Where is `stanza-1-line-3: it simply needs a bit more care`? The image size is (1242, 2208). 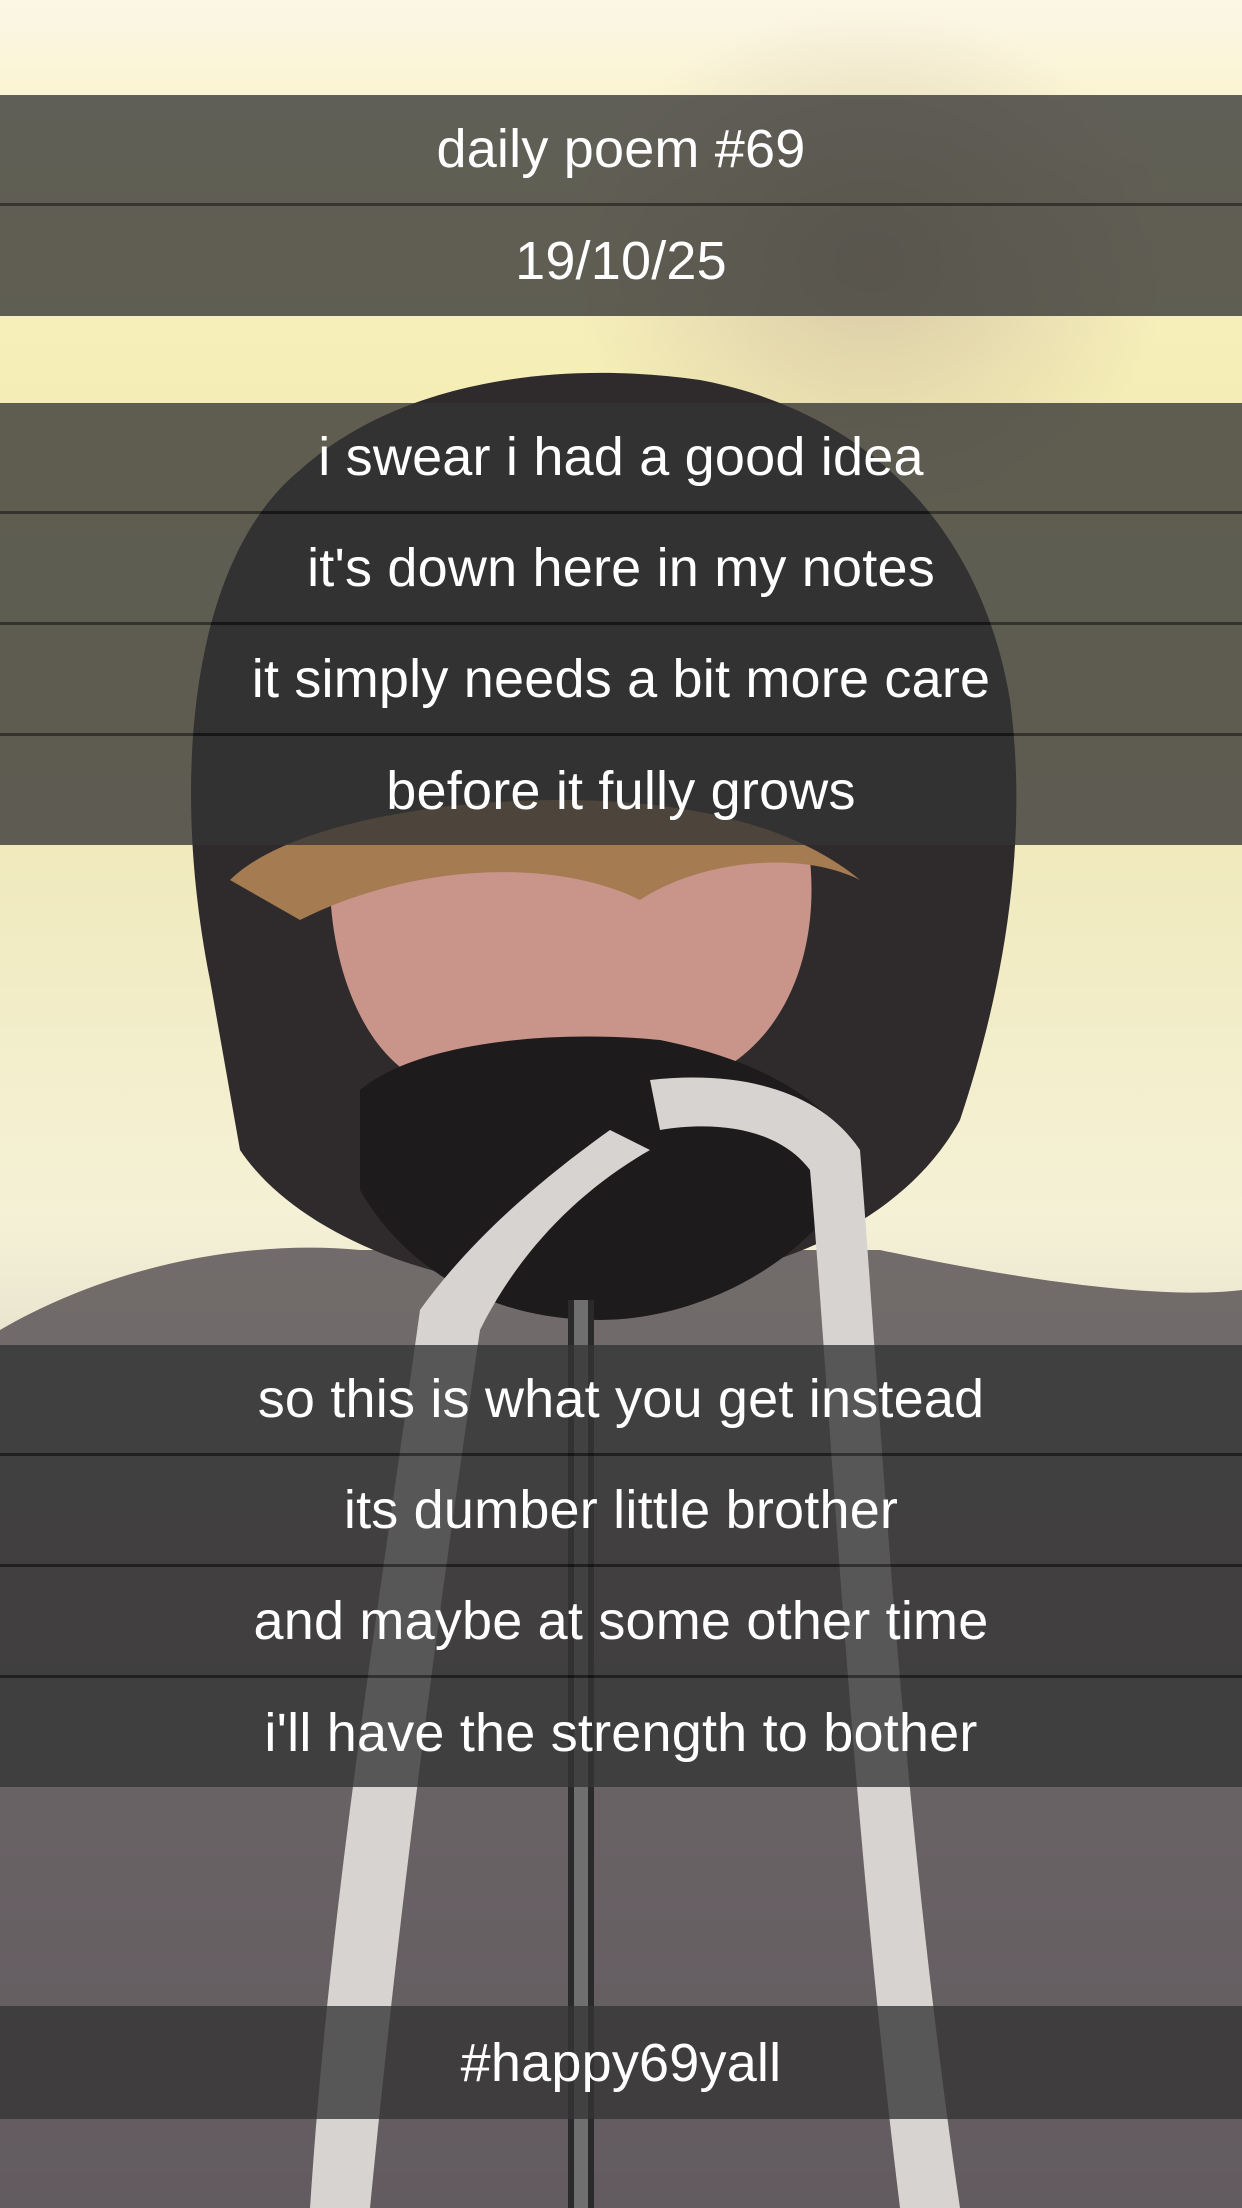 stanza-1-line-3: it simply needs a bit more care is located at coordinates (621, 679).